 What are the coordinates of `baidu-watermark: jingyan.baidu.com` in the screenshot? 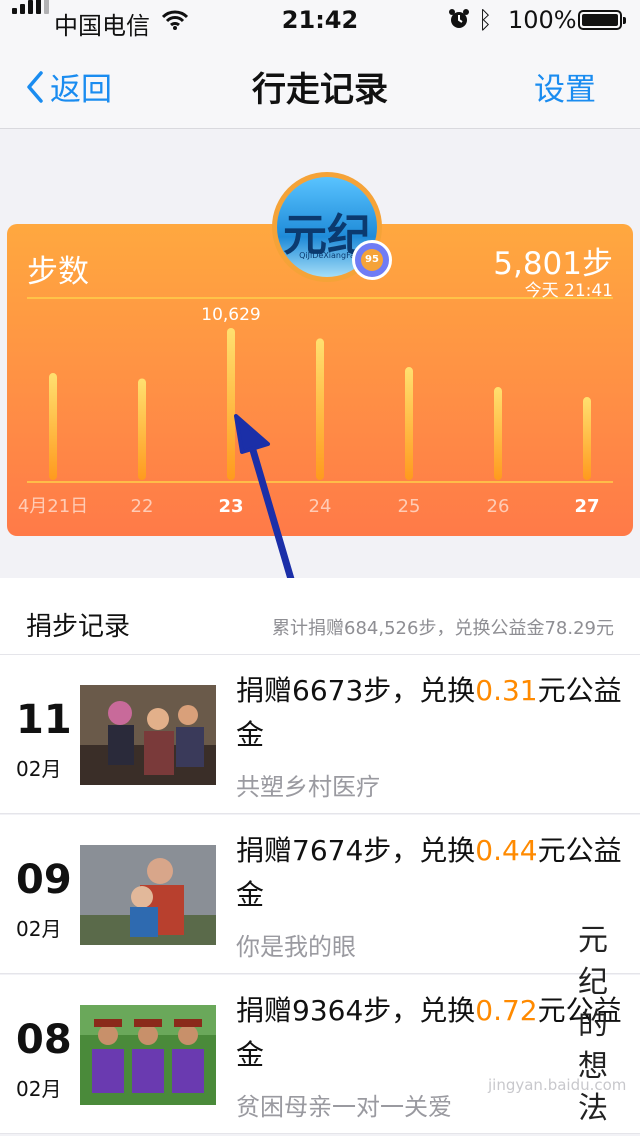 It's located at (557, 1085).